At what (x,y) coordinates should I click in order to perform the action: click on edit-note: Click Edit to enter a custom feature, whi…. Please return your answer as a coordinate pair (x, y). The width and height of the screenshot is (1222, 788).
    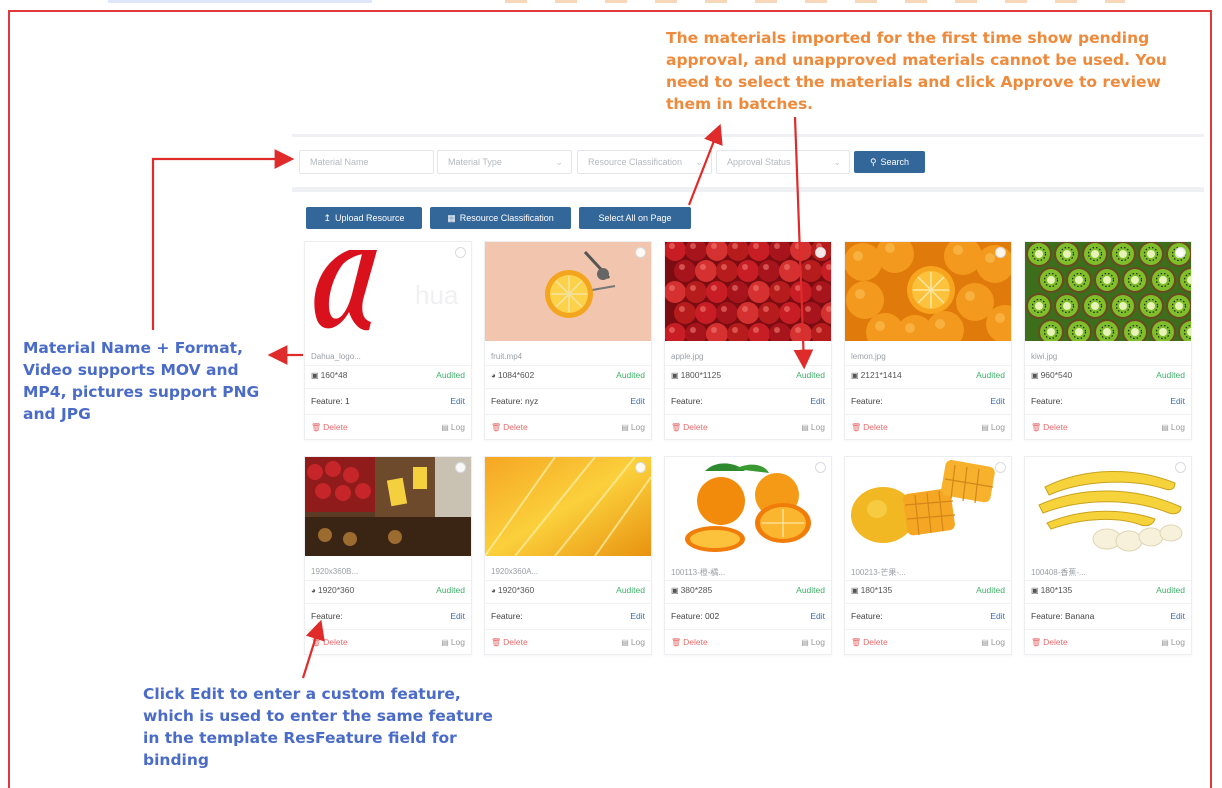
    Looking at the image, I should click on (318, 727).